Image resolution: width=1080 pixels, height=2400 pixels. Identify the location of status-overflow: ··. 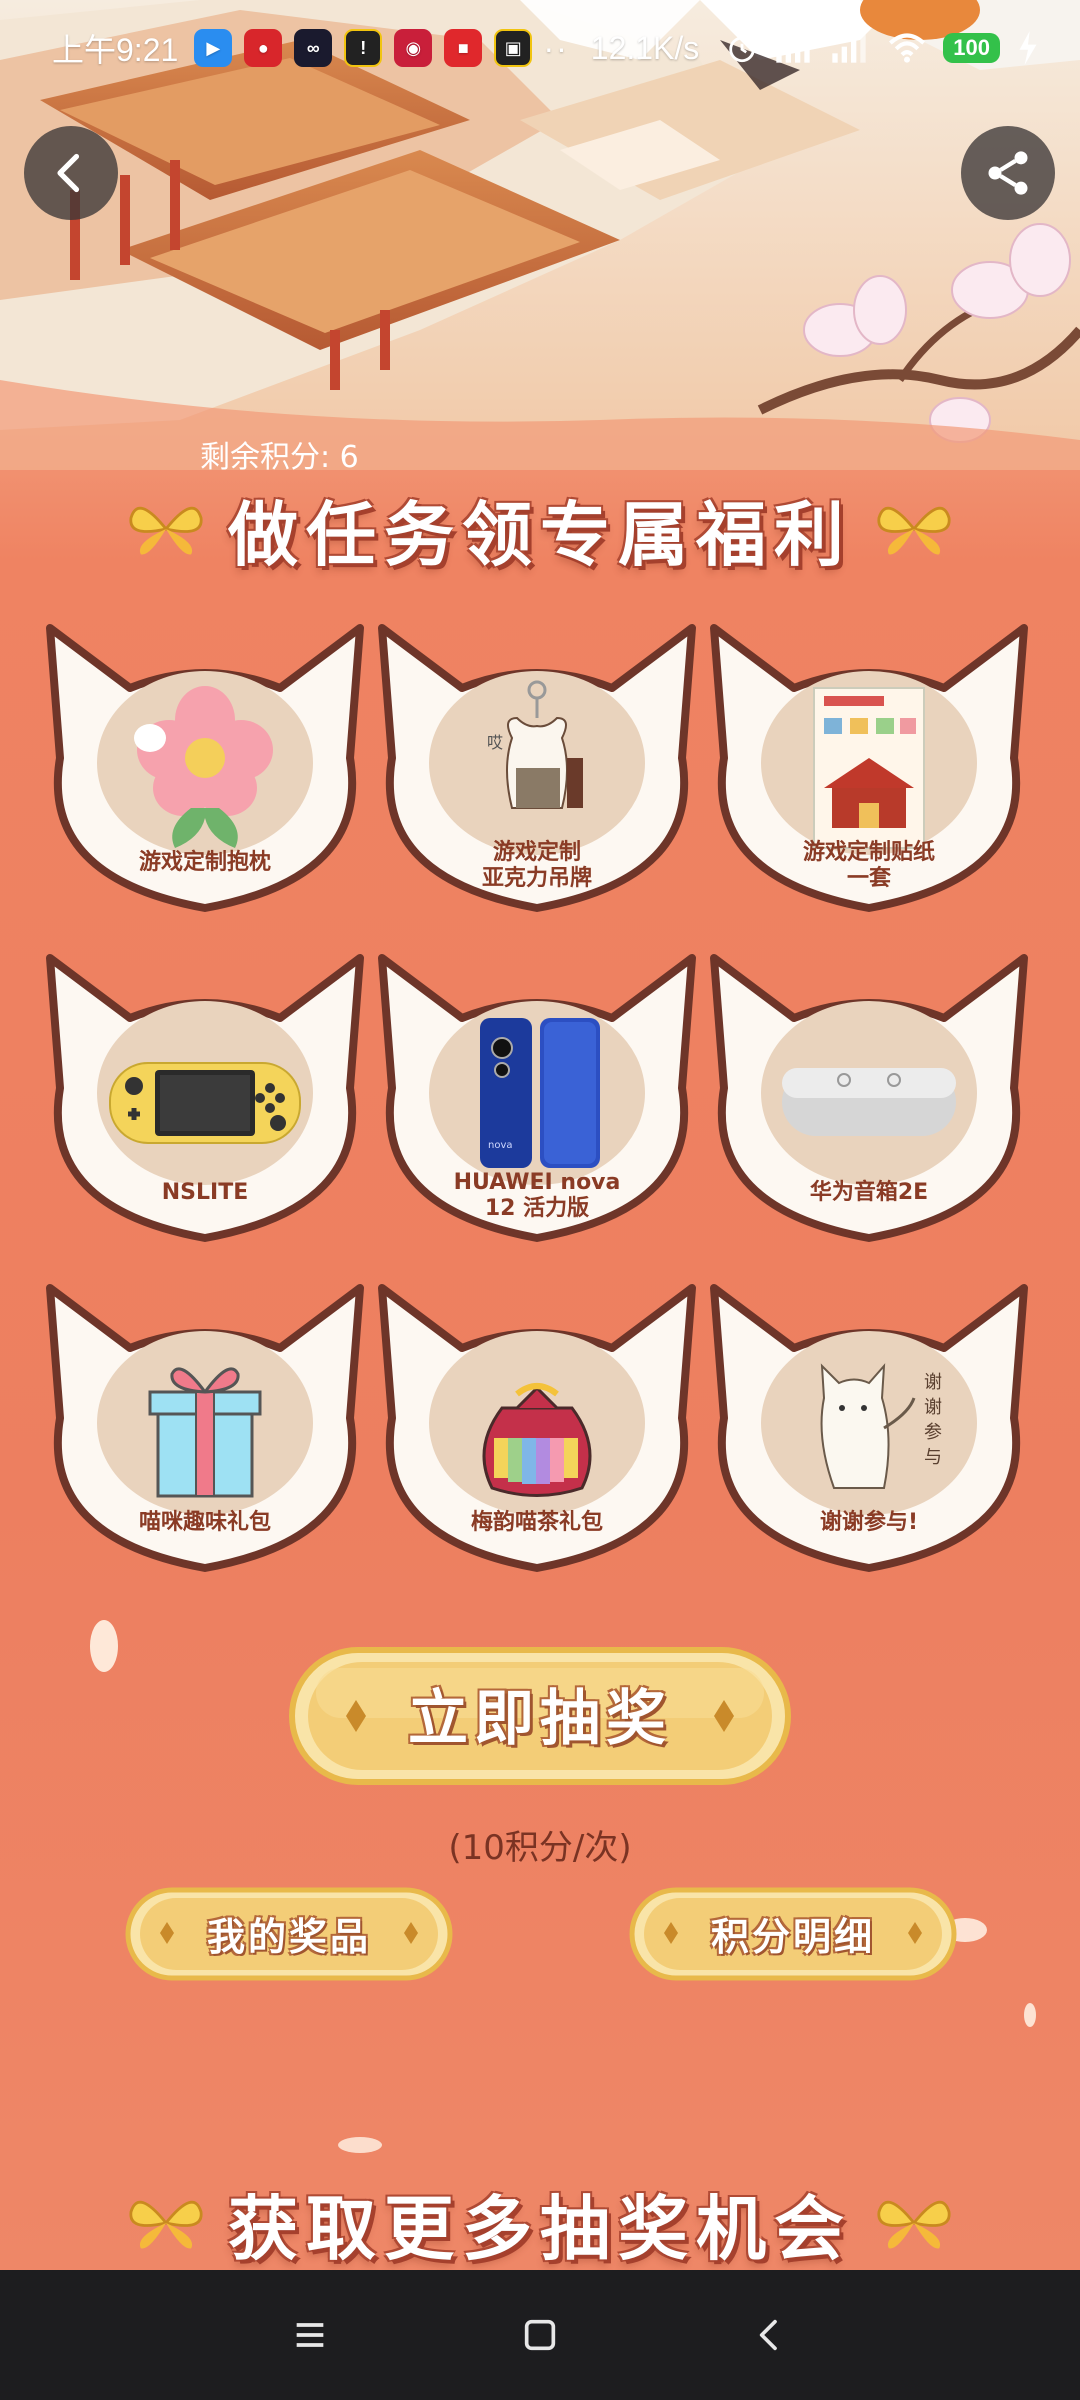
(556, 47).